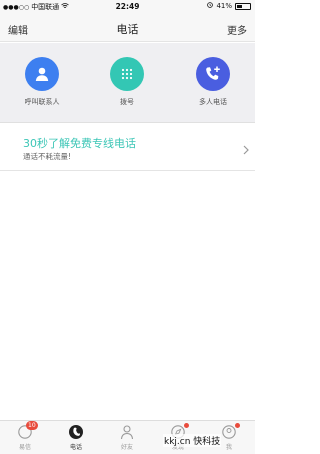 Image resolution: width=320 pixels, height=454 pixels. What do you see at coordinates (224, 6) in the screenshot?
I see `battery-percent: 41%` at bounding box center [224, 6].